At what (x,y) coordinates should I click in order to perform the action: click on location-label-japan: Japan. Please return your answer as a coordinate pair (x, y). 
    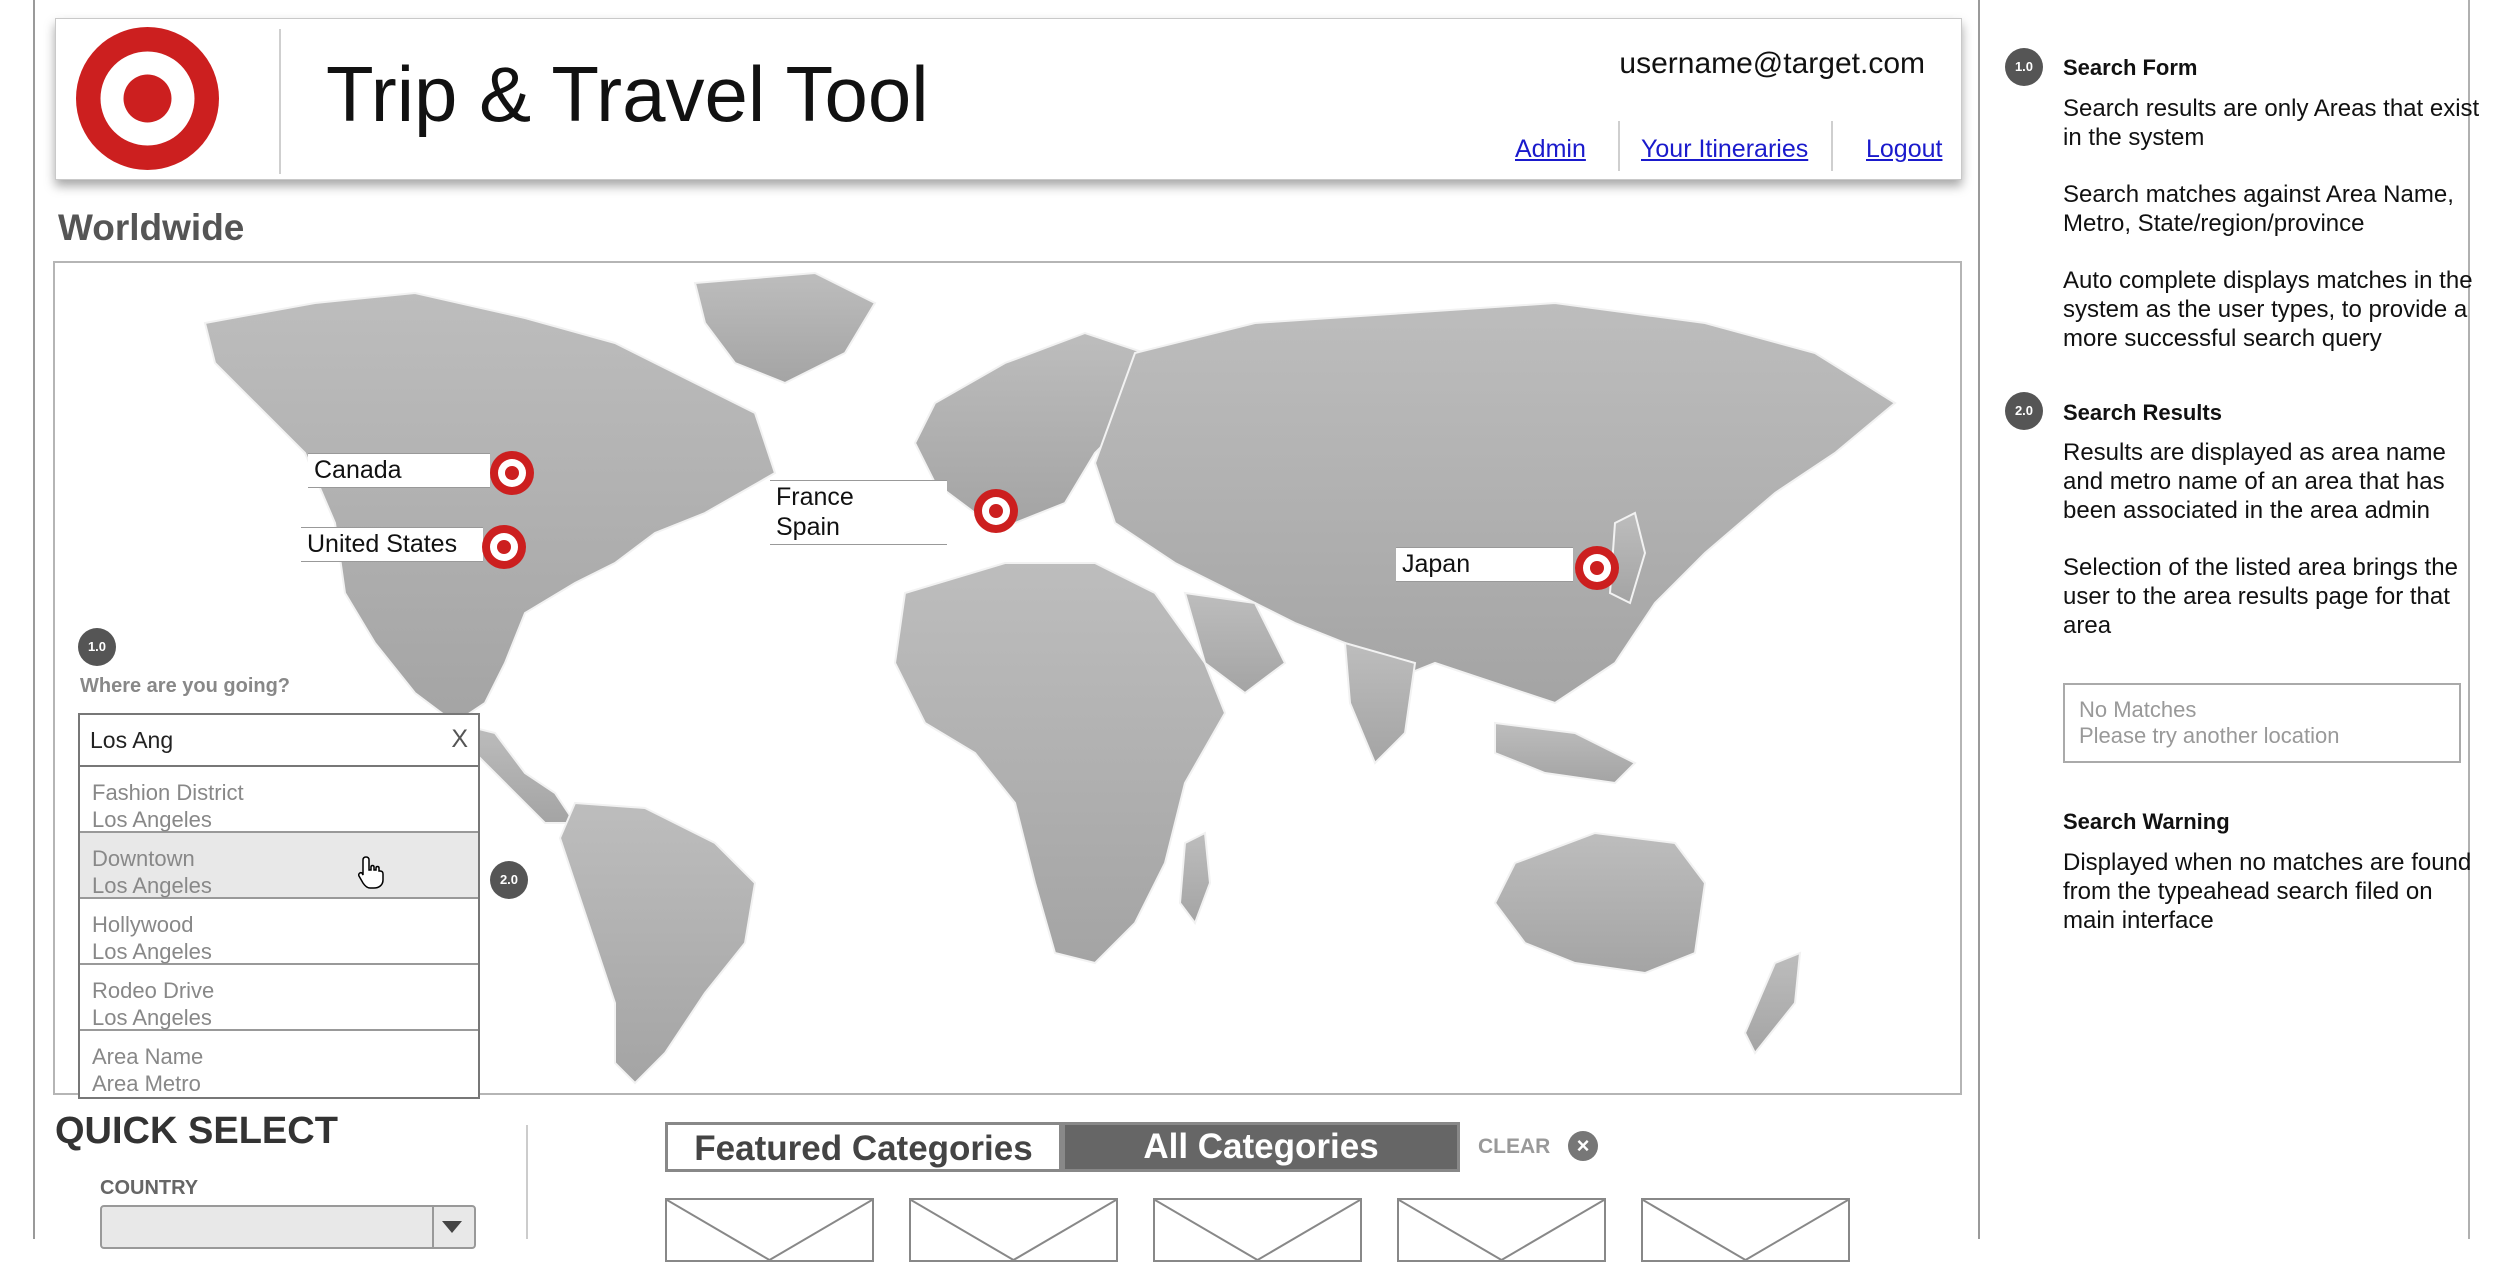
    Looking at the image, I should click on (1484, 564).